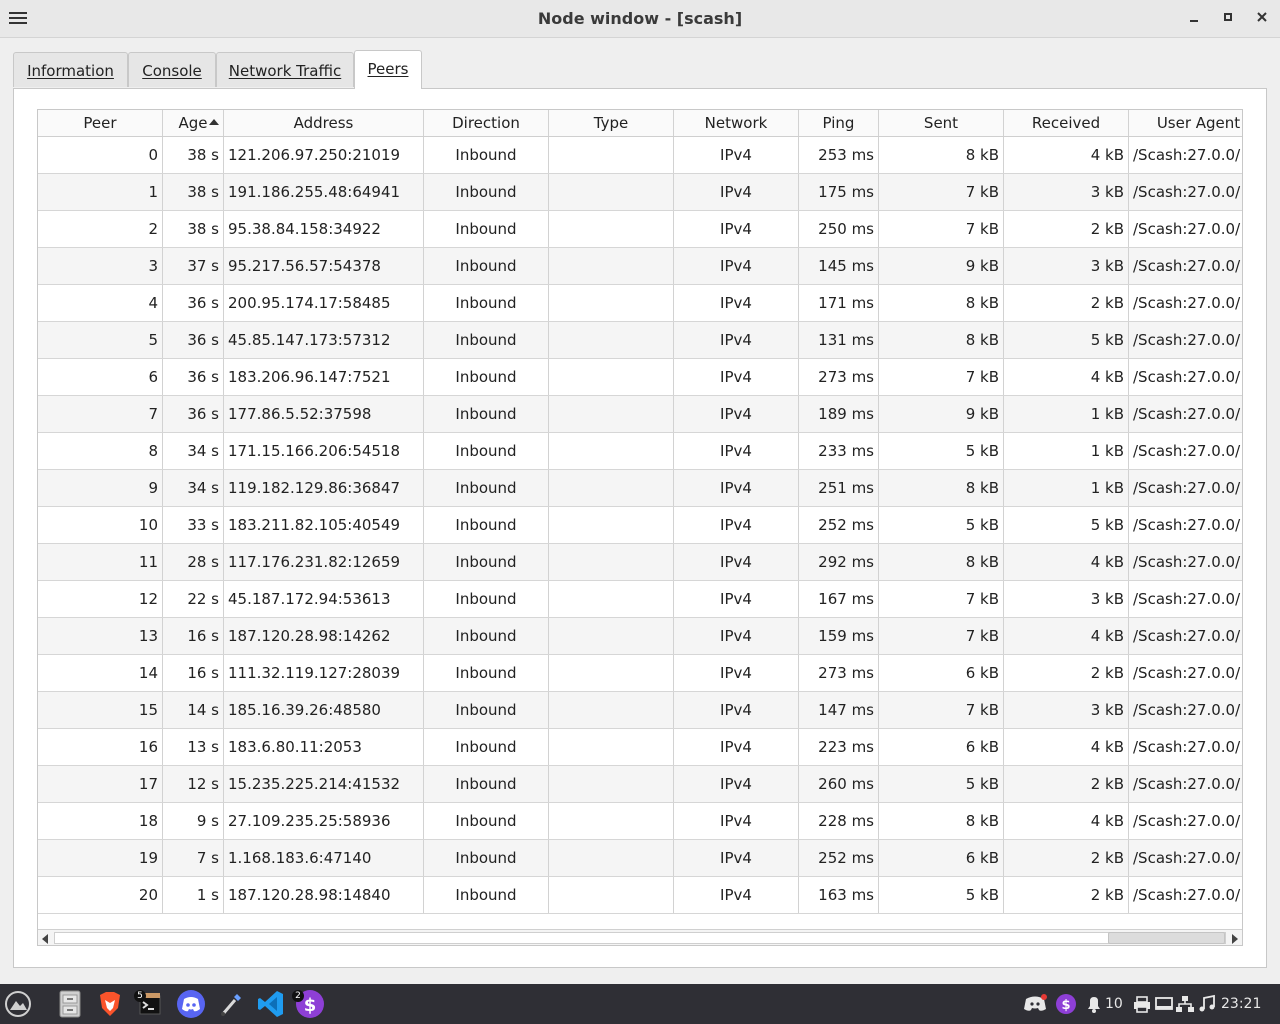 This screenshot has width=1280, height=1024. Describe the element at coordinates (100, 747) in the screenshot. I see `cell-peer: 16` at that location.